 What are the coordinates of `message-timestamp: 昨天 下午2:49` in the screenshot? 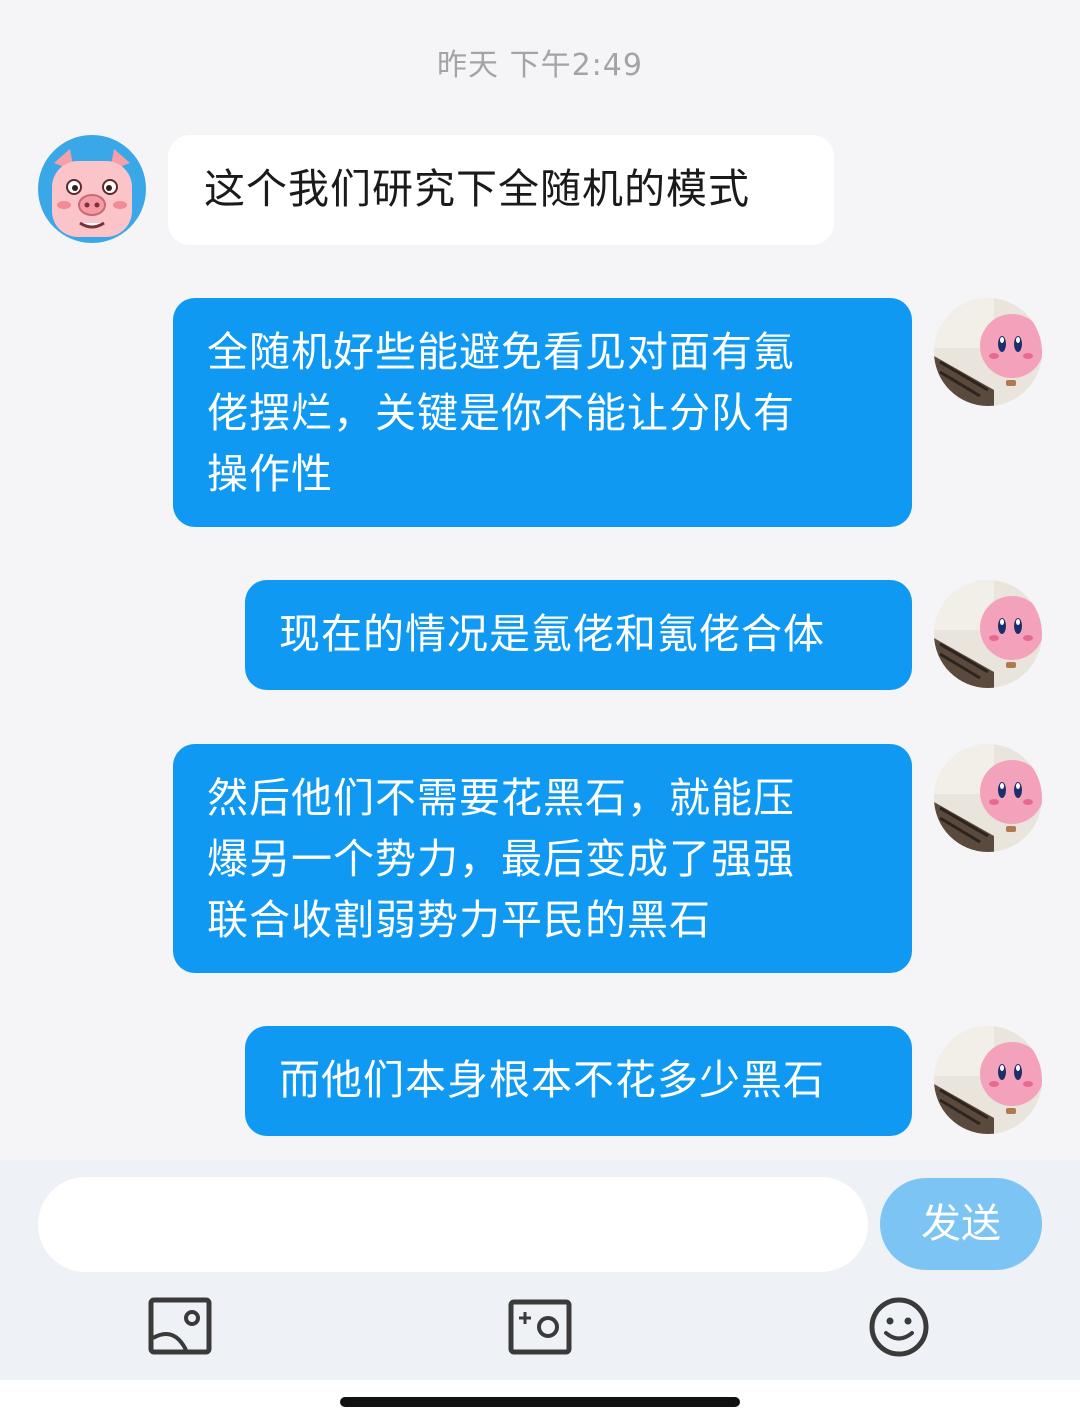 It's located at (540, 65).